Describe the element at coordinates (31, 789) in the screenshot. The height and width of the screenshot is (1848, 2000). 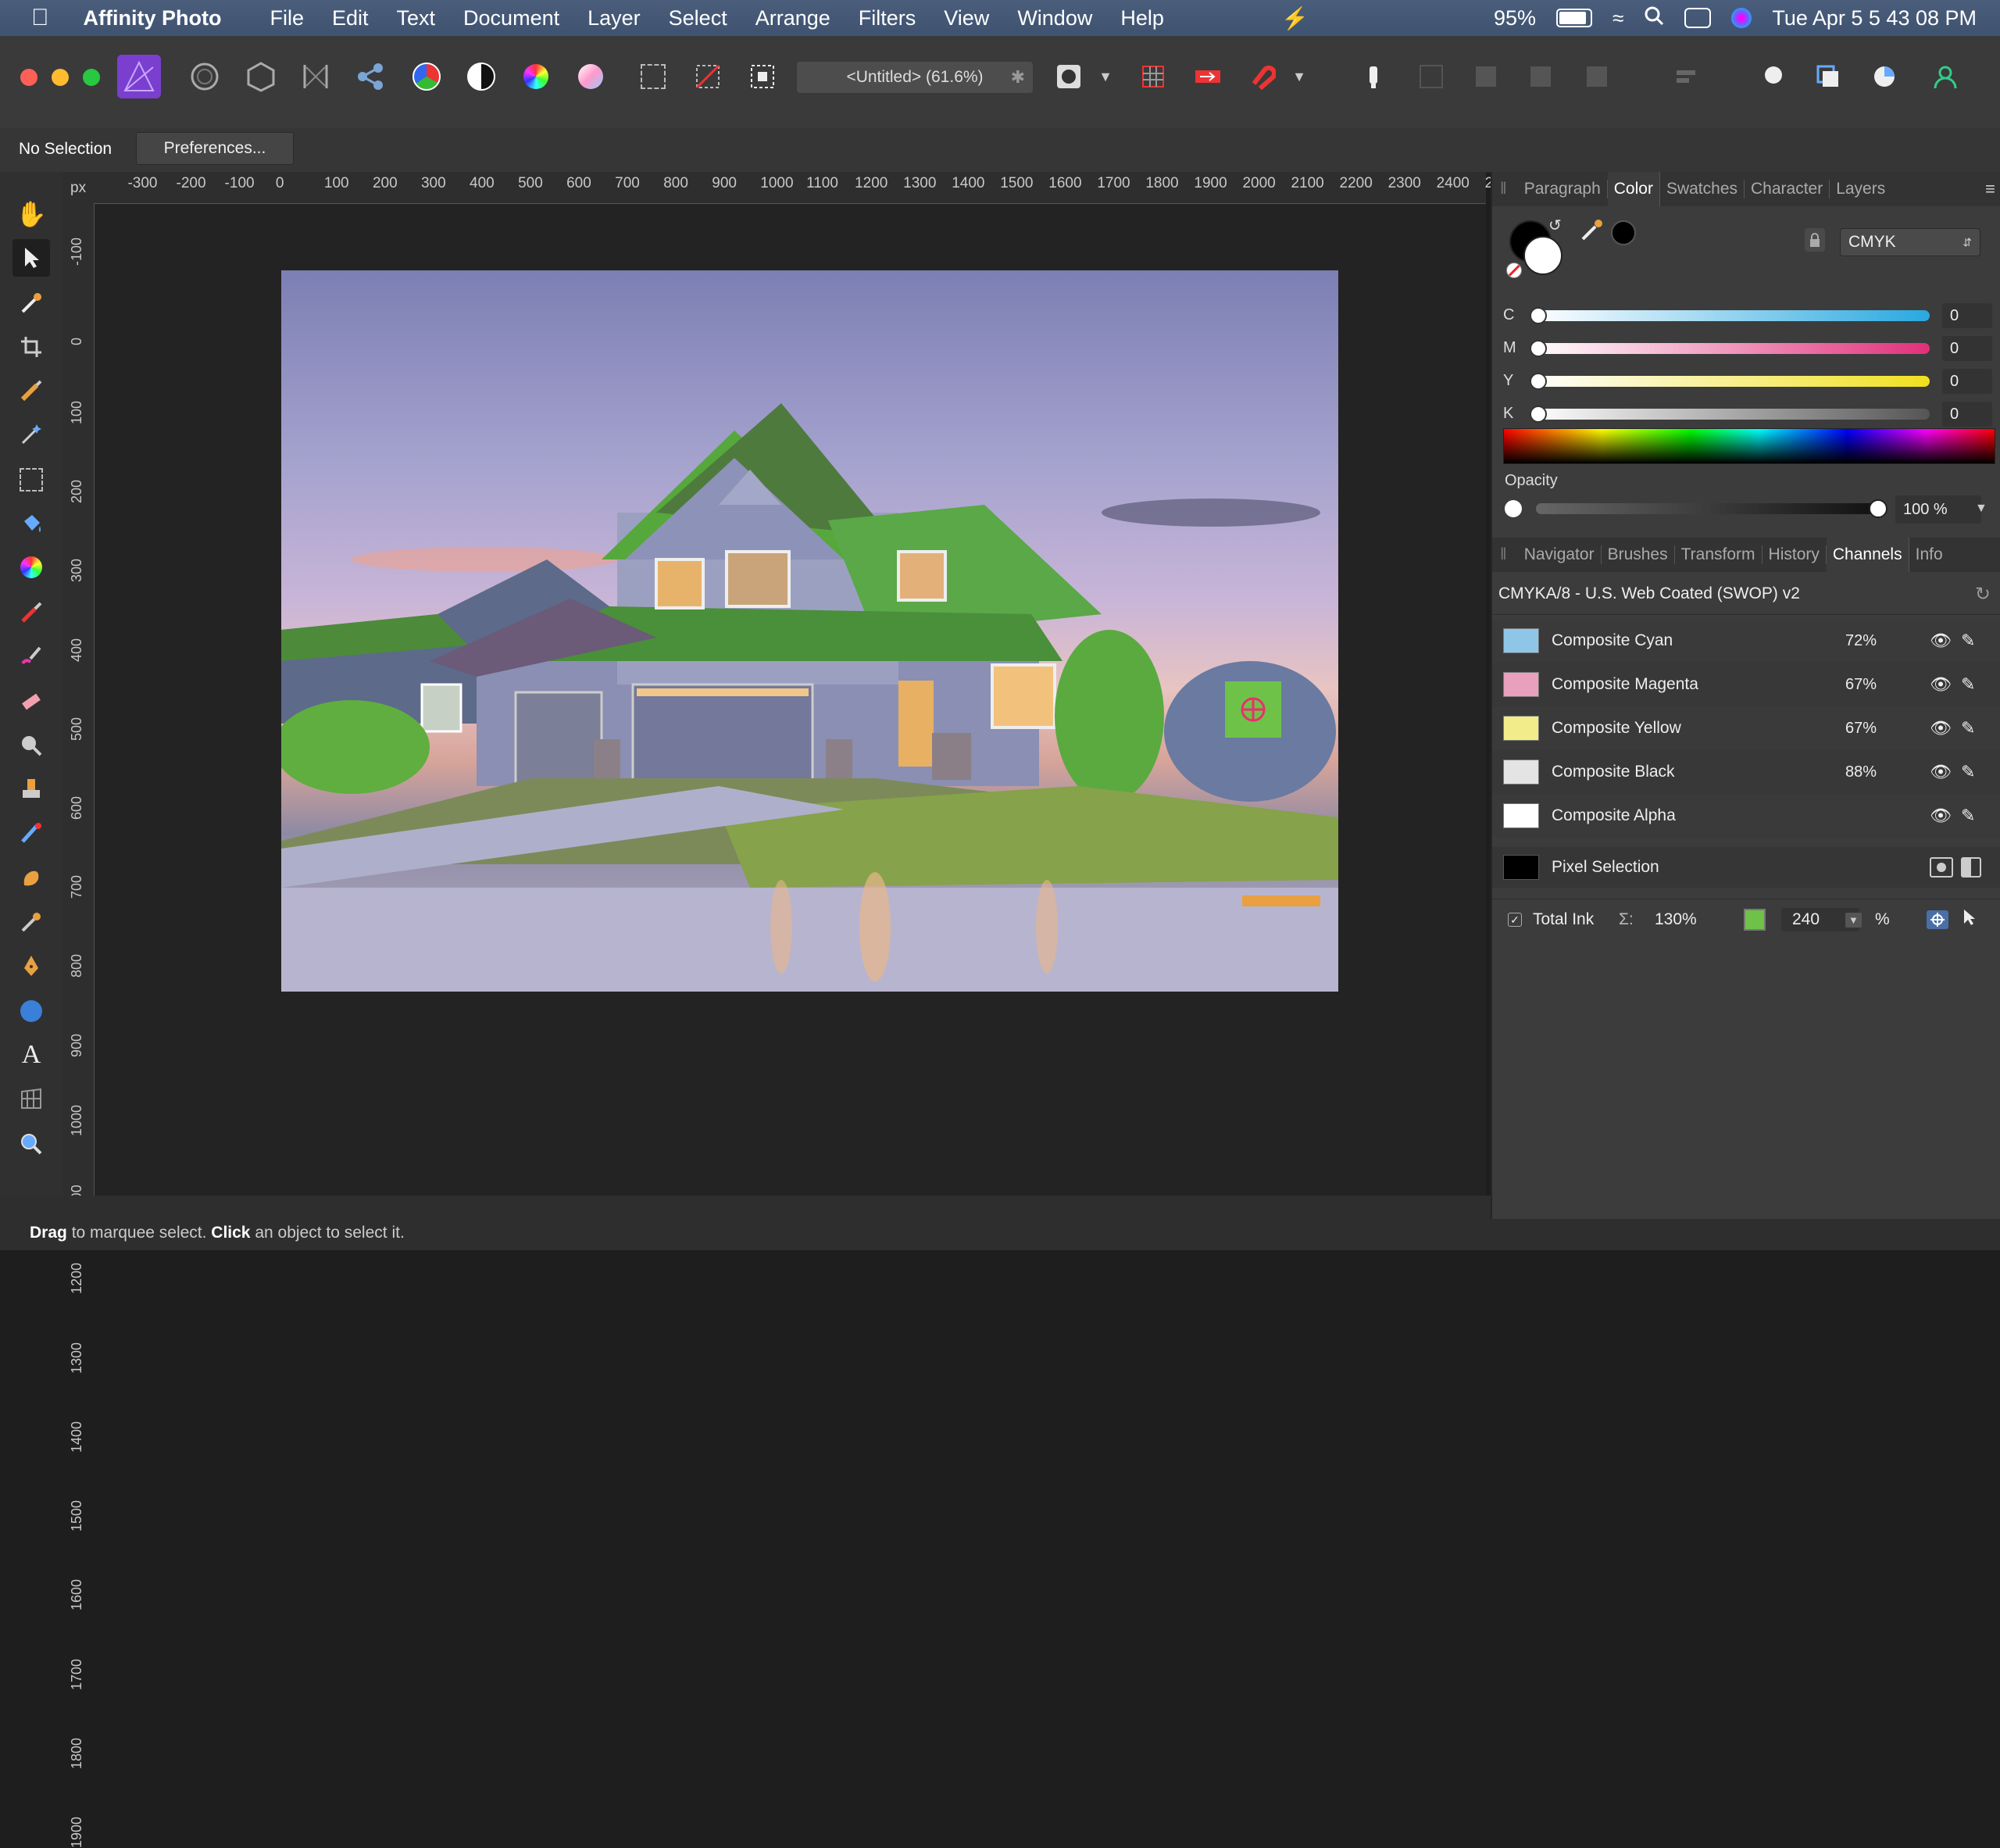
I see `clone-brush-tool-icon` at that location.